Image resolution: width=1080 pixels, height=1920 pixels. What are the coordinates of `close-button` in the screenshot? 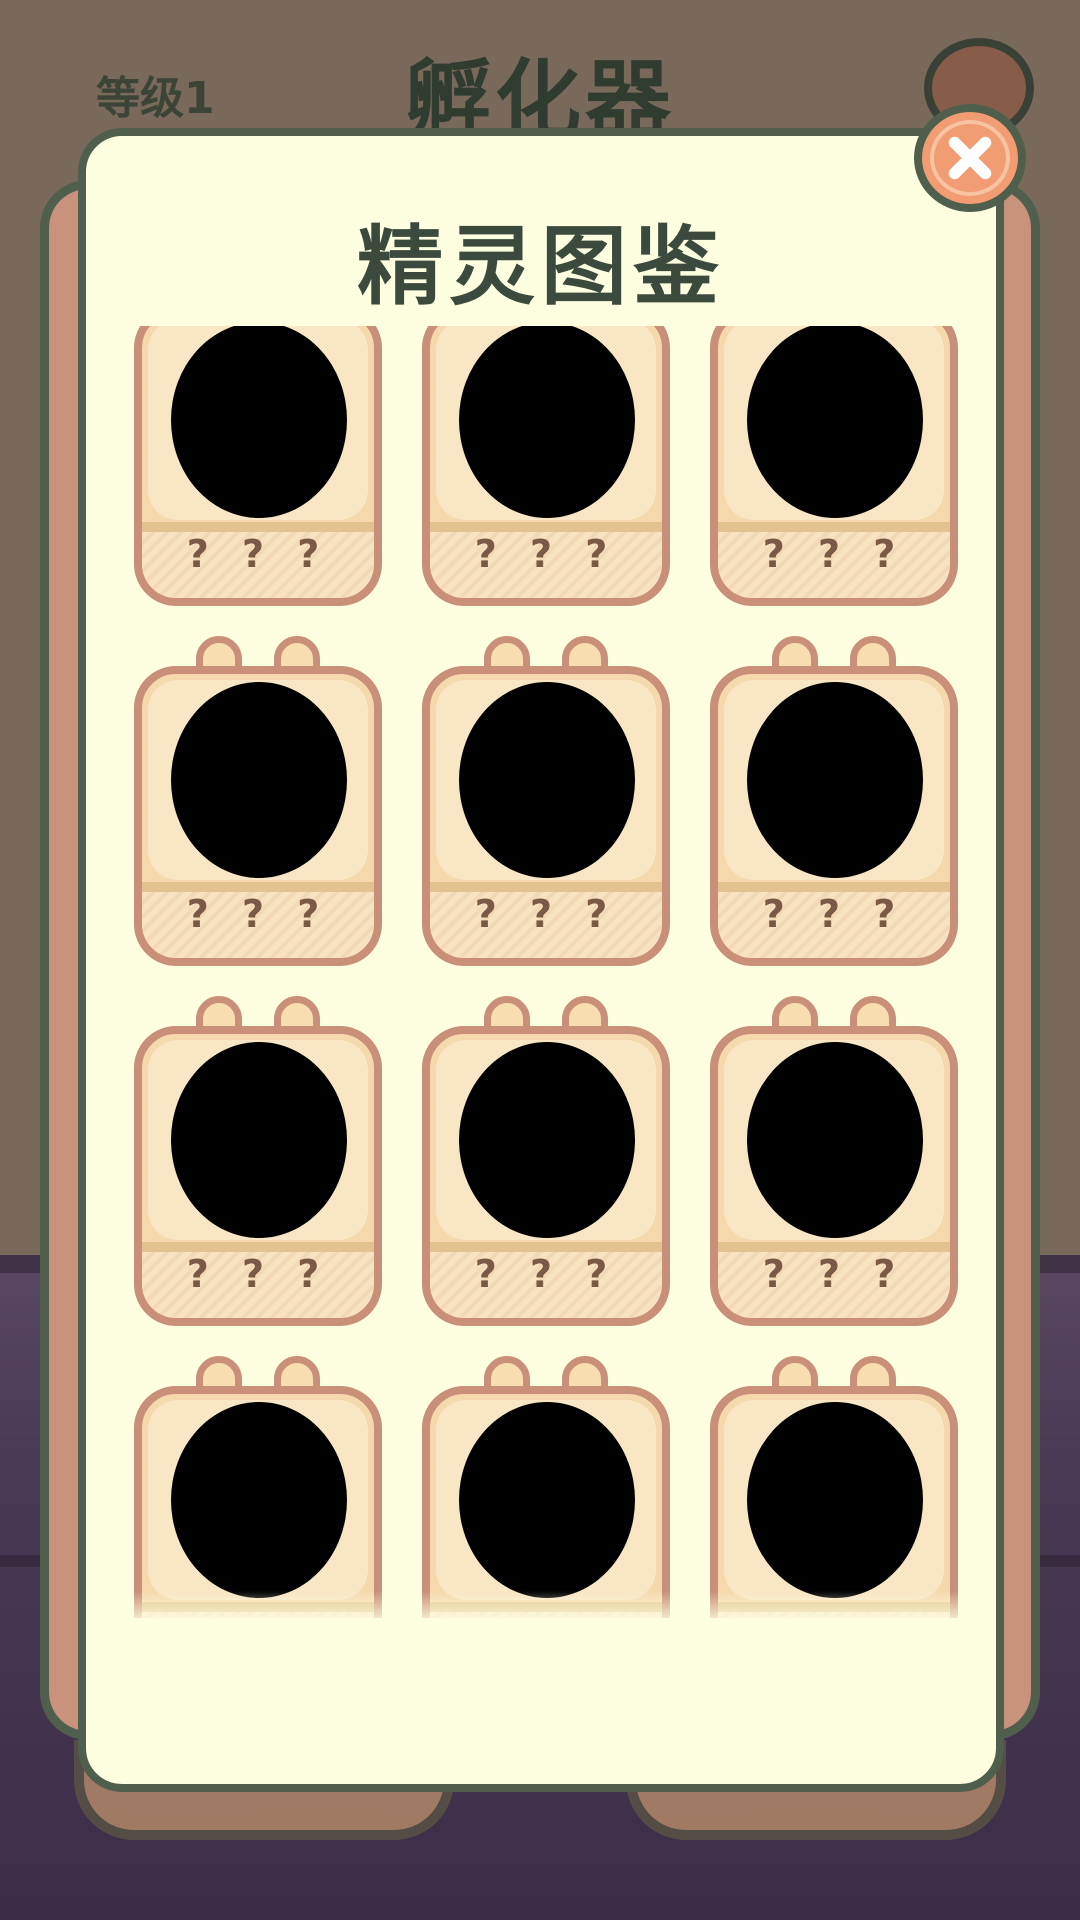 It's located at (970, 158).